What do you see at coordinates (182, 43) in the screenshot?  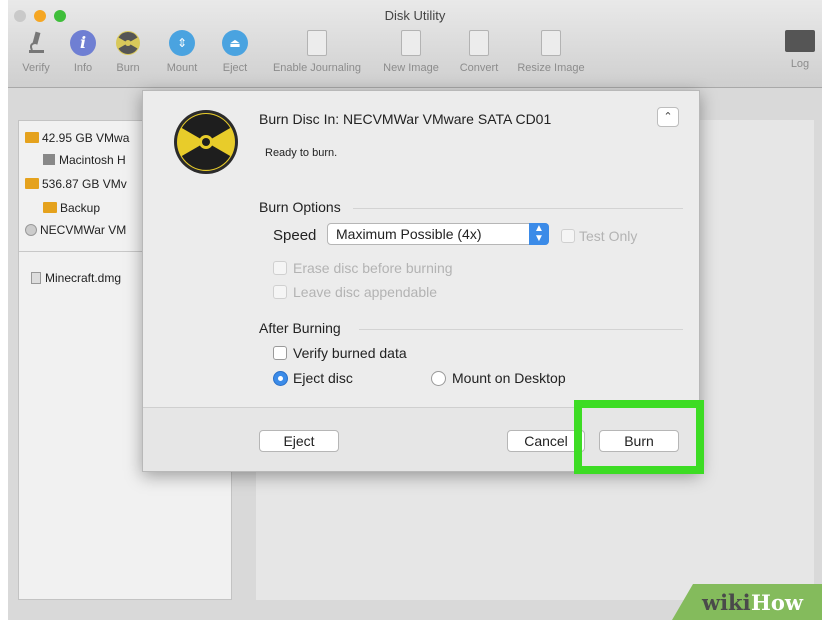 I see `mount-icon: ⇕` at bounding box center [182, 43].